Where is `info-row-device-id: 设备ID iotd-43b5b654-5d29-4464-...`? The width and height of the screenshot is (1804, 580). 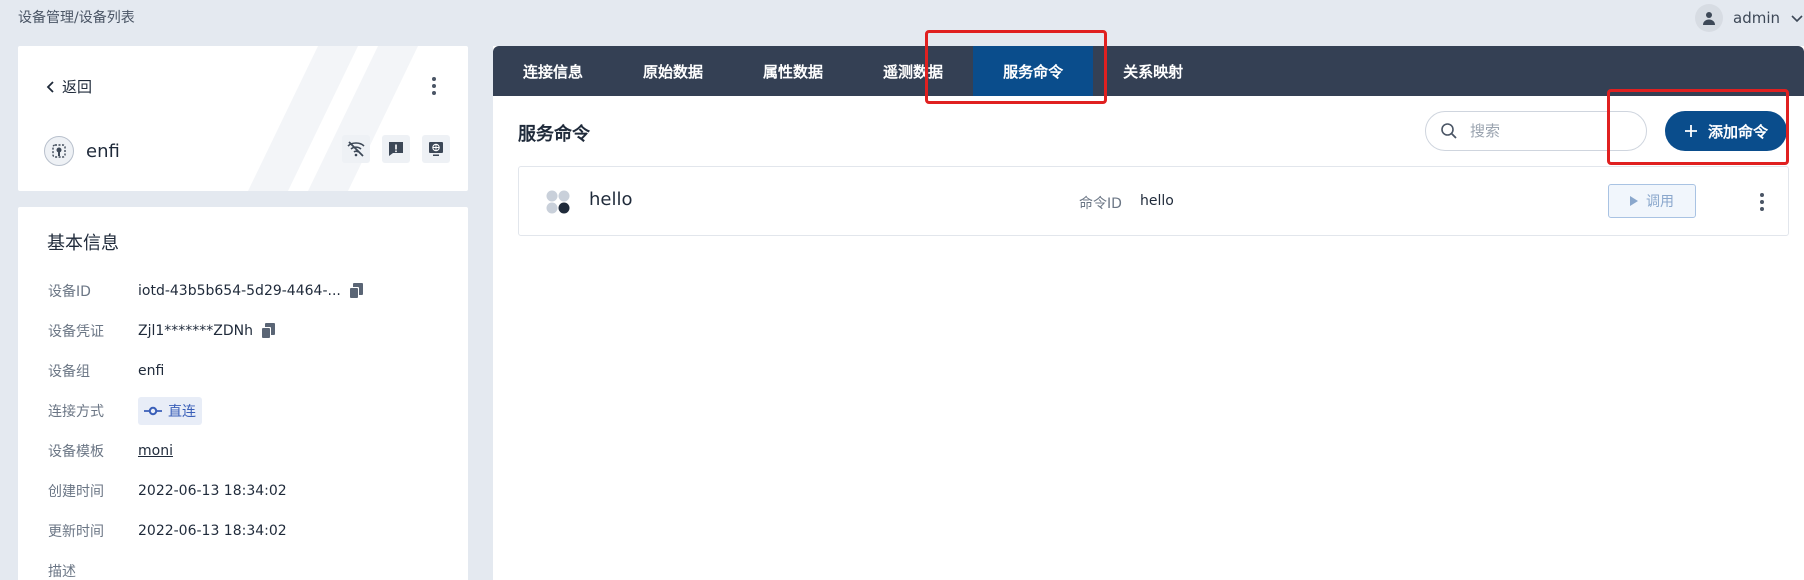
info-row-device-id: 设备ID iotd-43b5b654-5d29-4464-... is located at coordinates (253, 291).